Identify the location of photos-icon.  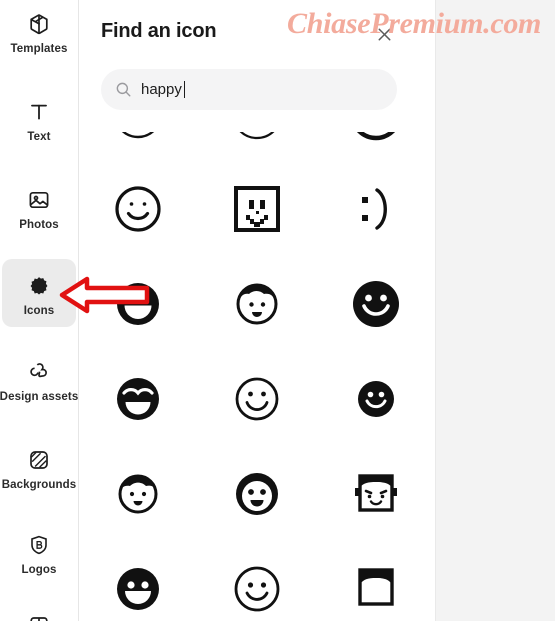
(39, 200).